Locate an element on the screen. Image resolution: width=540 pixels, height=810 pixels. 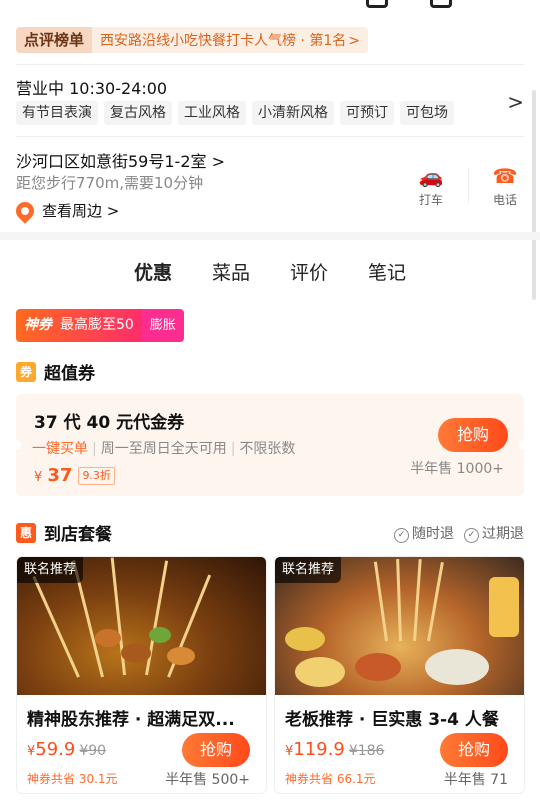
phone-icon: ☎ is located at coordinates (505, 176).